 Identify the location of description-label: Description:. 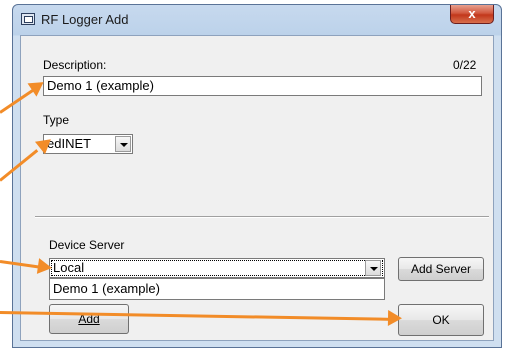
(75, 65).